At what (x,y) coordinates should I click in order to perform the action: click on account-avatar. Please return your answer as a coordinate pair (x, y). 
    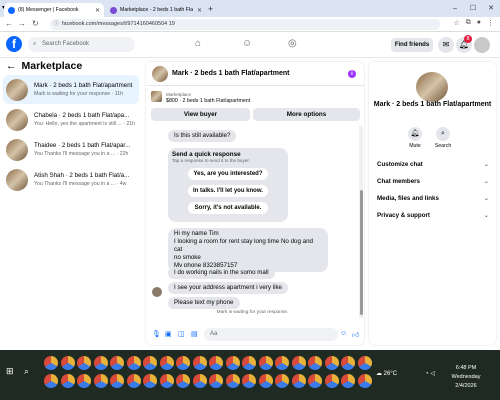
    Looking at the image, I should click on (482, 45).